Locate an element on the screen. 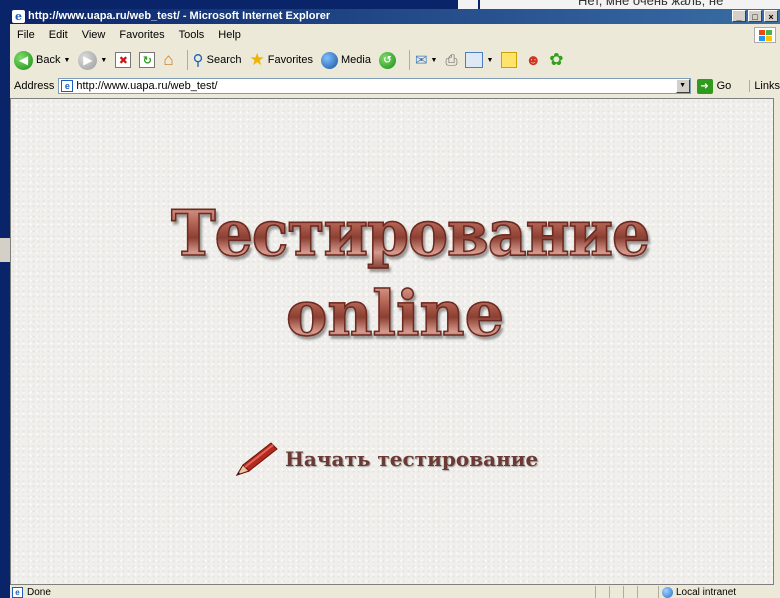  menu-help: Help is located at coordinates (229, 35).